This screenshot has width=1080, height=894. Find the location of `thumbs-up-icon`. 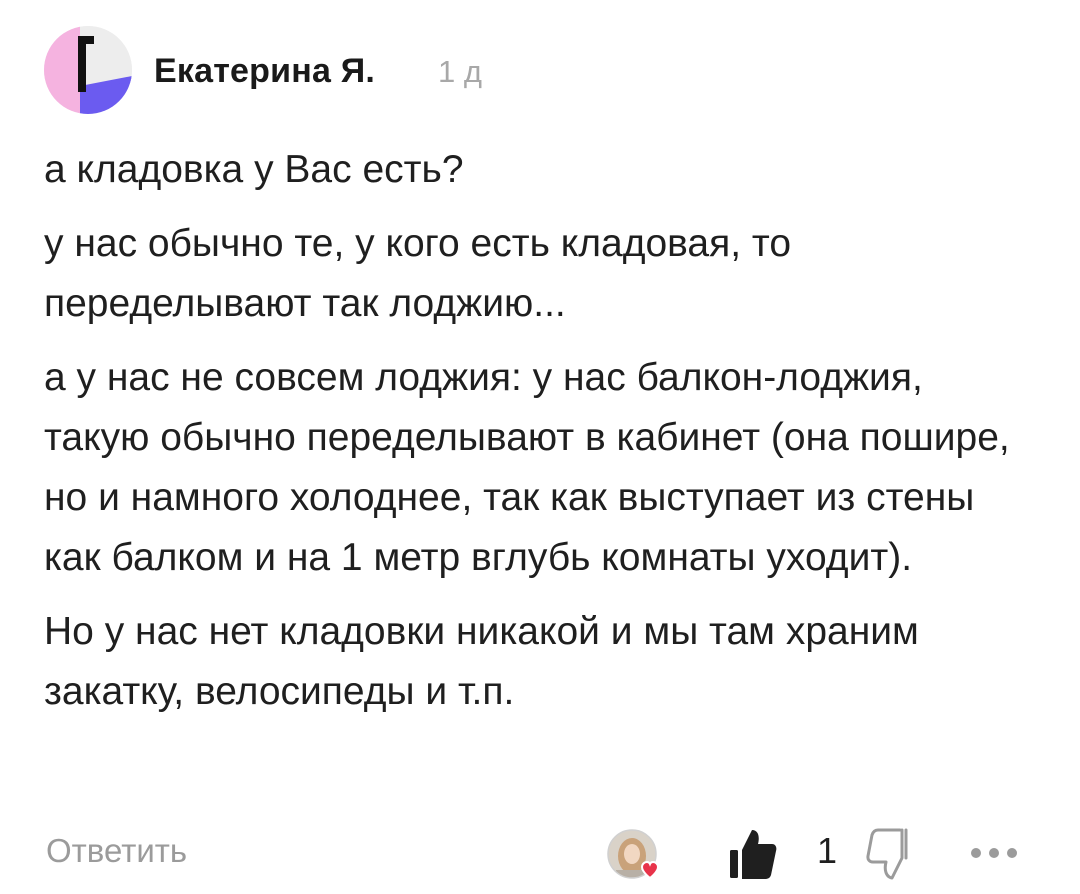

thumbs-up-icon is located at coordinates (753, 853).